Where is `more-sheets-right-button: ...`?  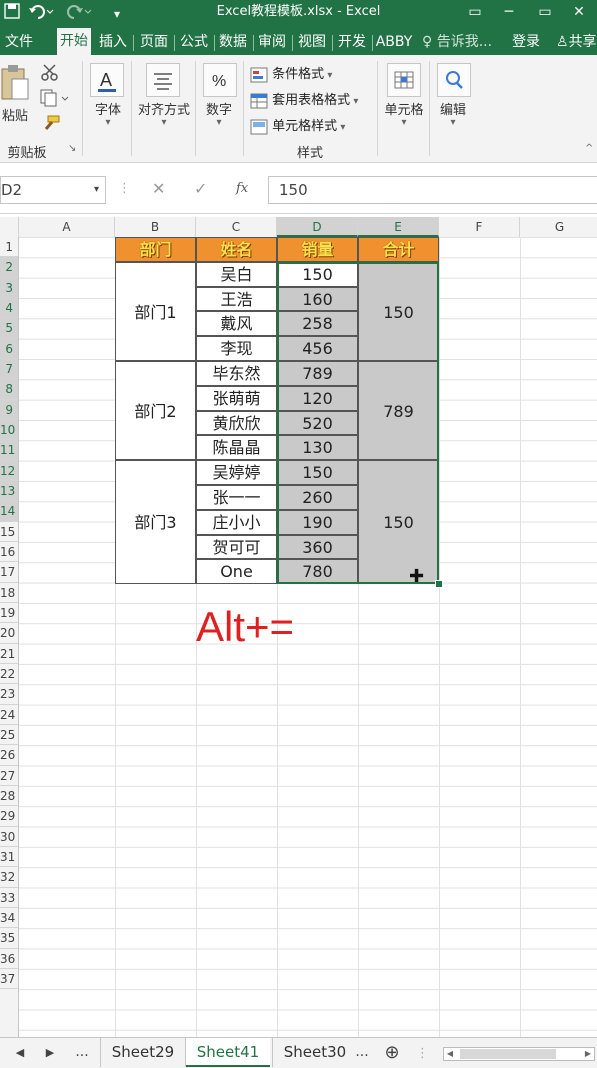
more-sheets-right-button: ... is located at coordinates (362, 1052).